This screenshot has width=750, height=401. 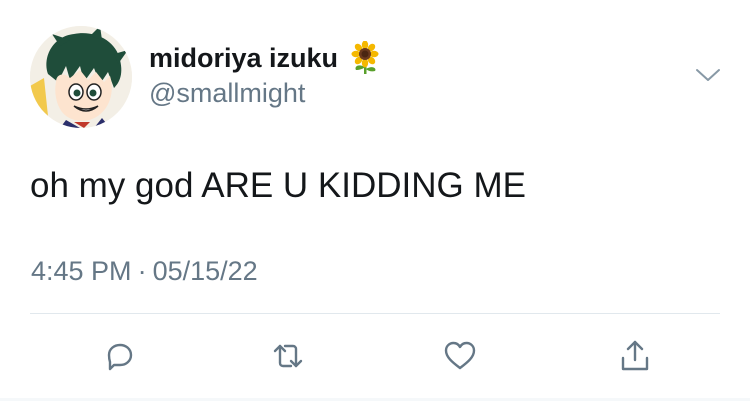 I want to click on share-button, so click(x=635, y=356).